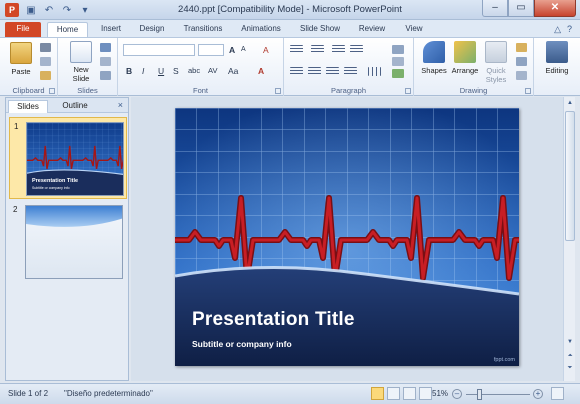 The image size is (580, 404). Describe the element at coordinates (176, 71) in the screenshot. I see `strikethrough-button: S` at that location.